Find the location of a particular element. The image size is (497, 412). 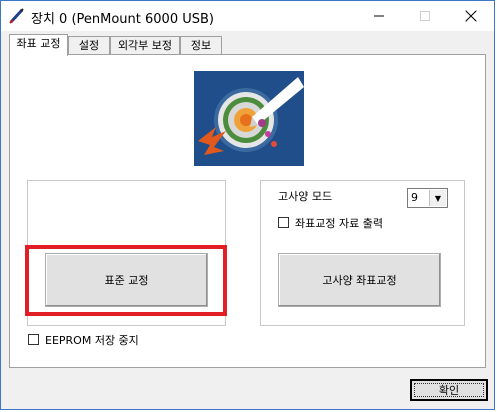

advanced-mode-value: 9 is located at coordinates (414, 197).